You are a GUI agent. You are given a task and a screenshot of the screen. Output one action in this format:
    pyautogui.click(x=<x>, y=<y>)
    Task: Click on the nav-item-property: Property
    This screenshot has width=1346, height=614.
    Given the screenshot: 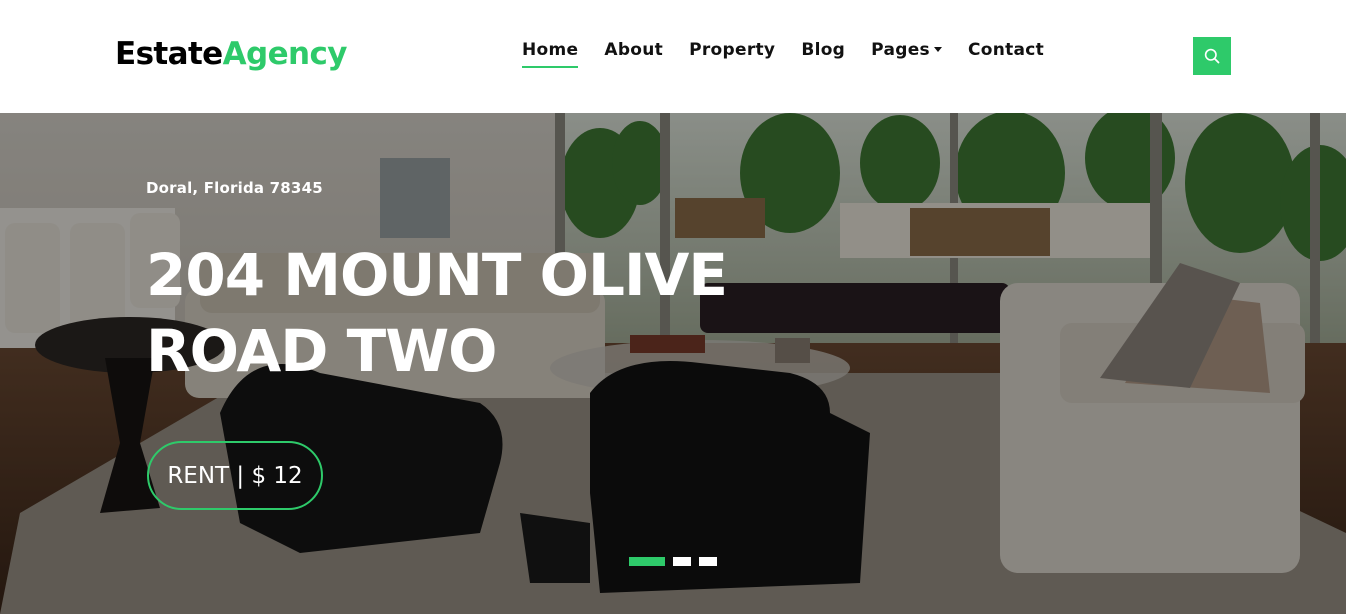 What is the action you would take?
    pyautogui.click(x=732, y=54)
    